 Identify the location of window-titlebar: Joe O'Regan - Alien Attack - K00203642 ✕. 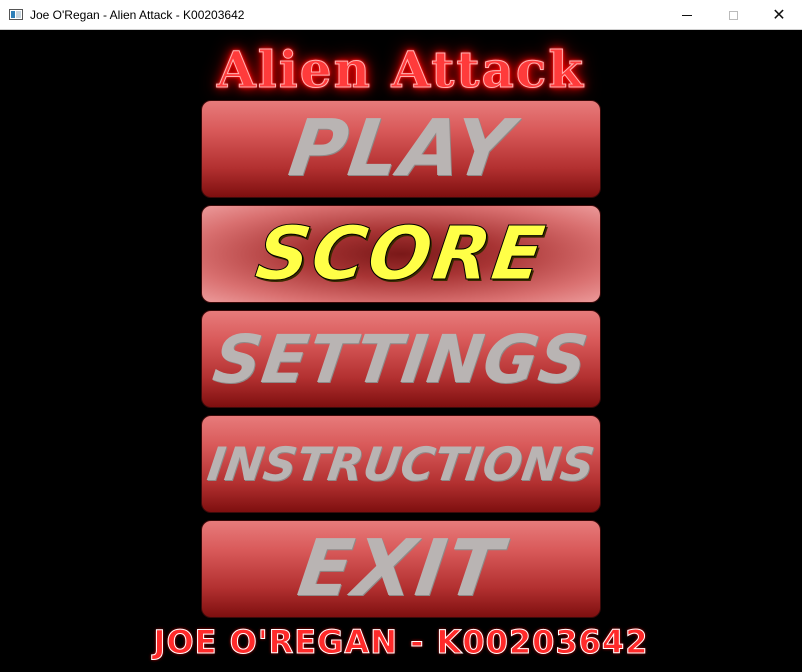
(401, 15).